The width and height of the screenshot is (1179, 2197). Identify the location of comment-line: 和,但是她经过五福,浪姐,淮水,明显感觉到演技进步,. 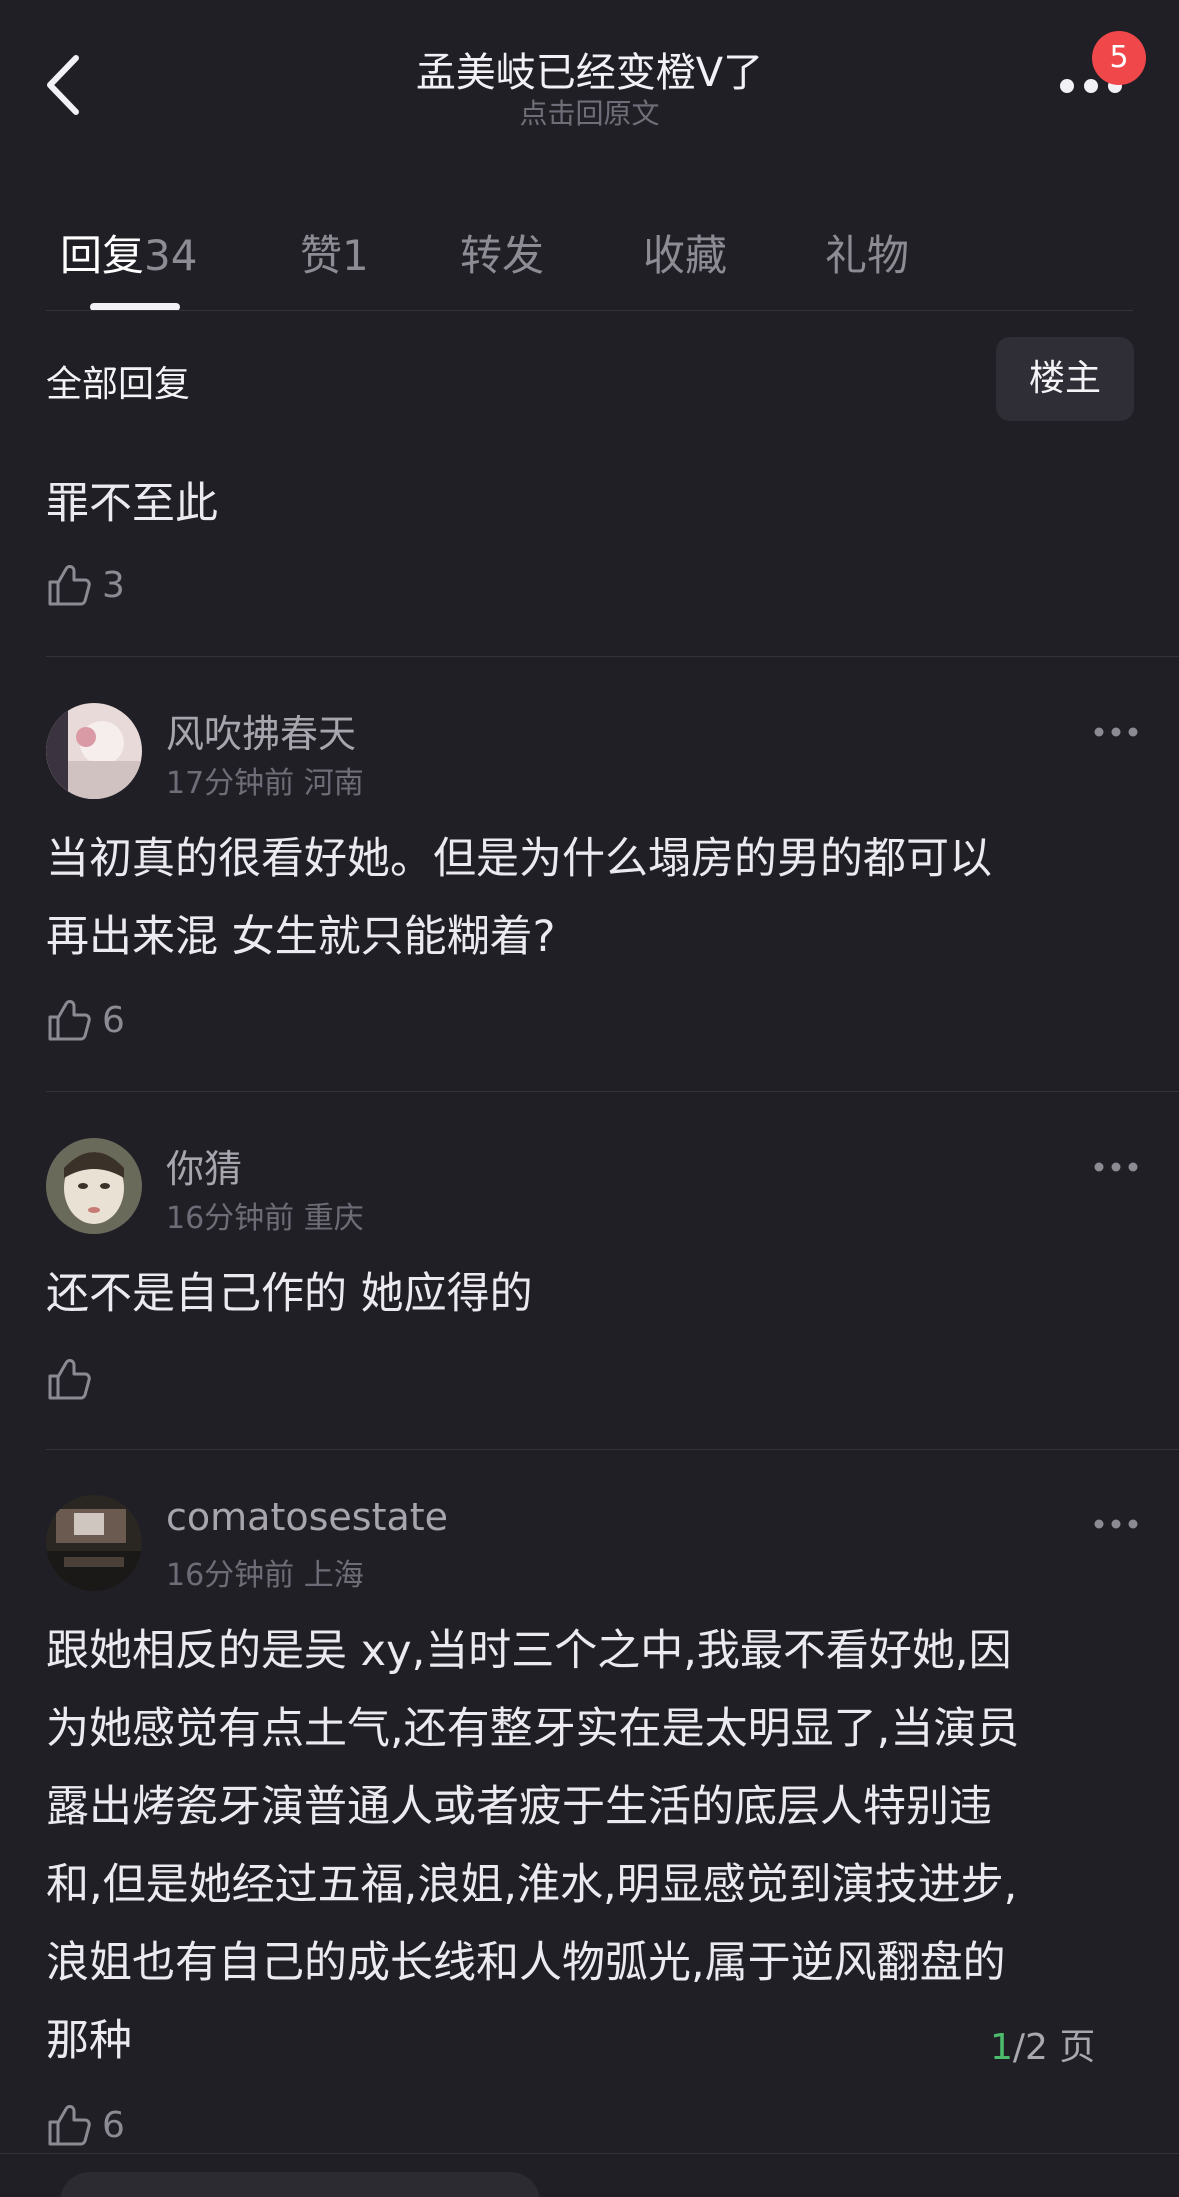
(532, 1885).